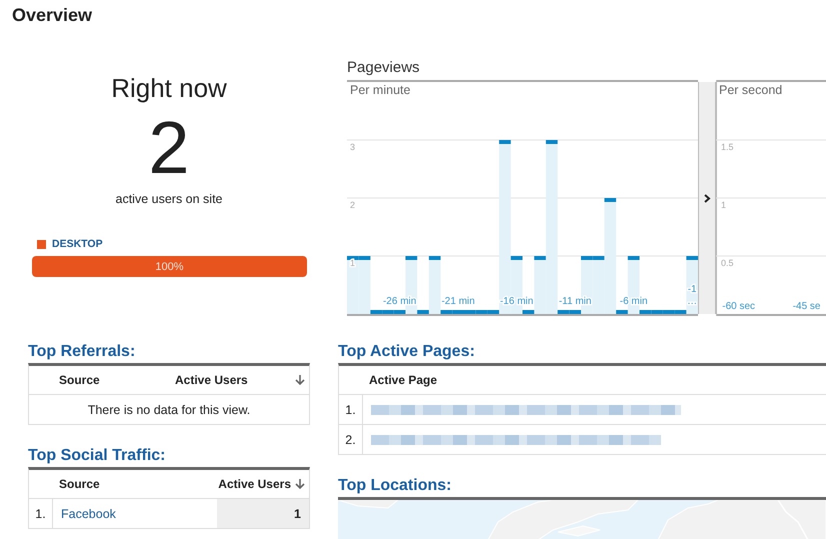 This screenshot has height=539, width=826. I want to click on y-tick-label: 0.5, so click(727, 263).